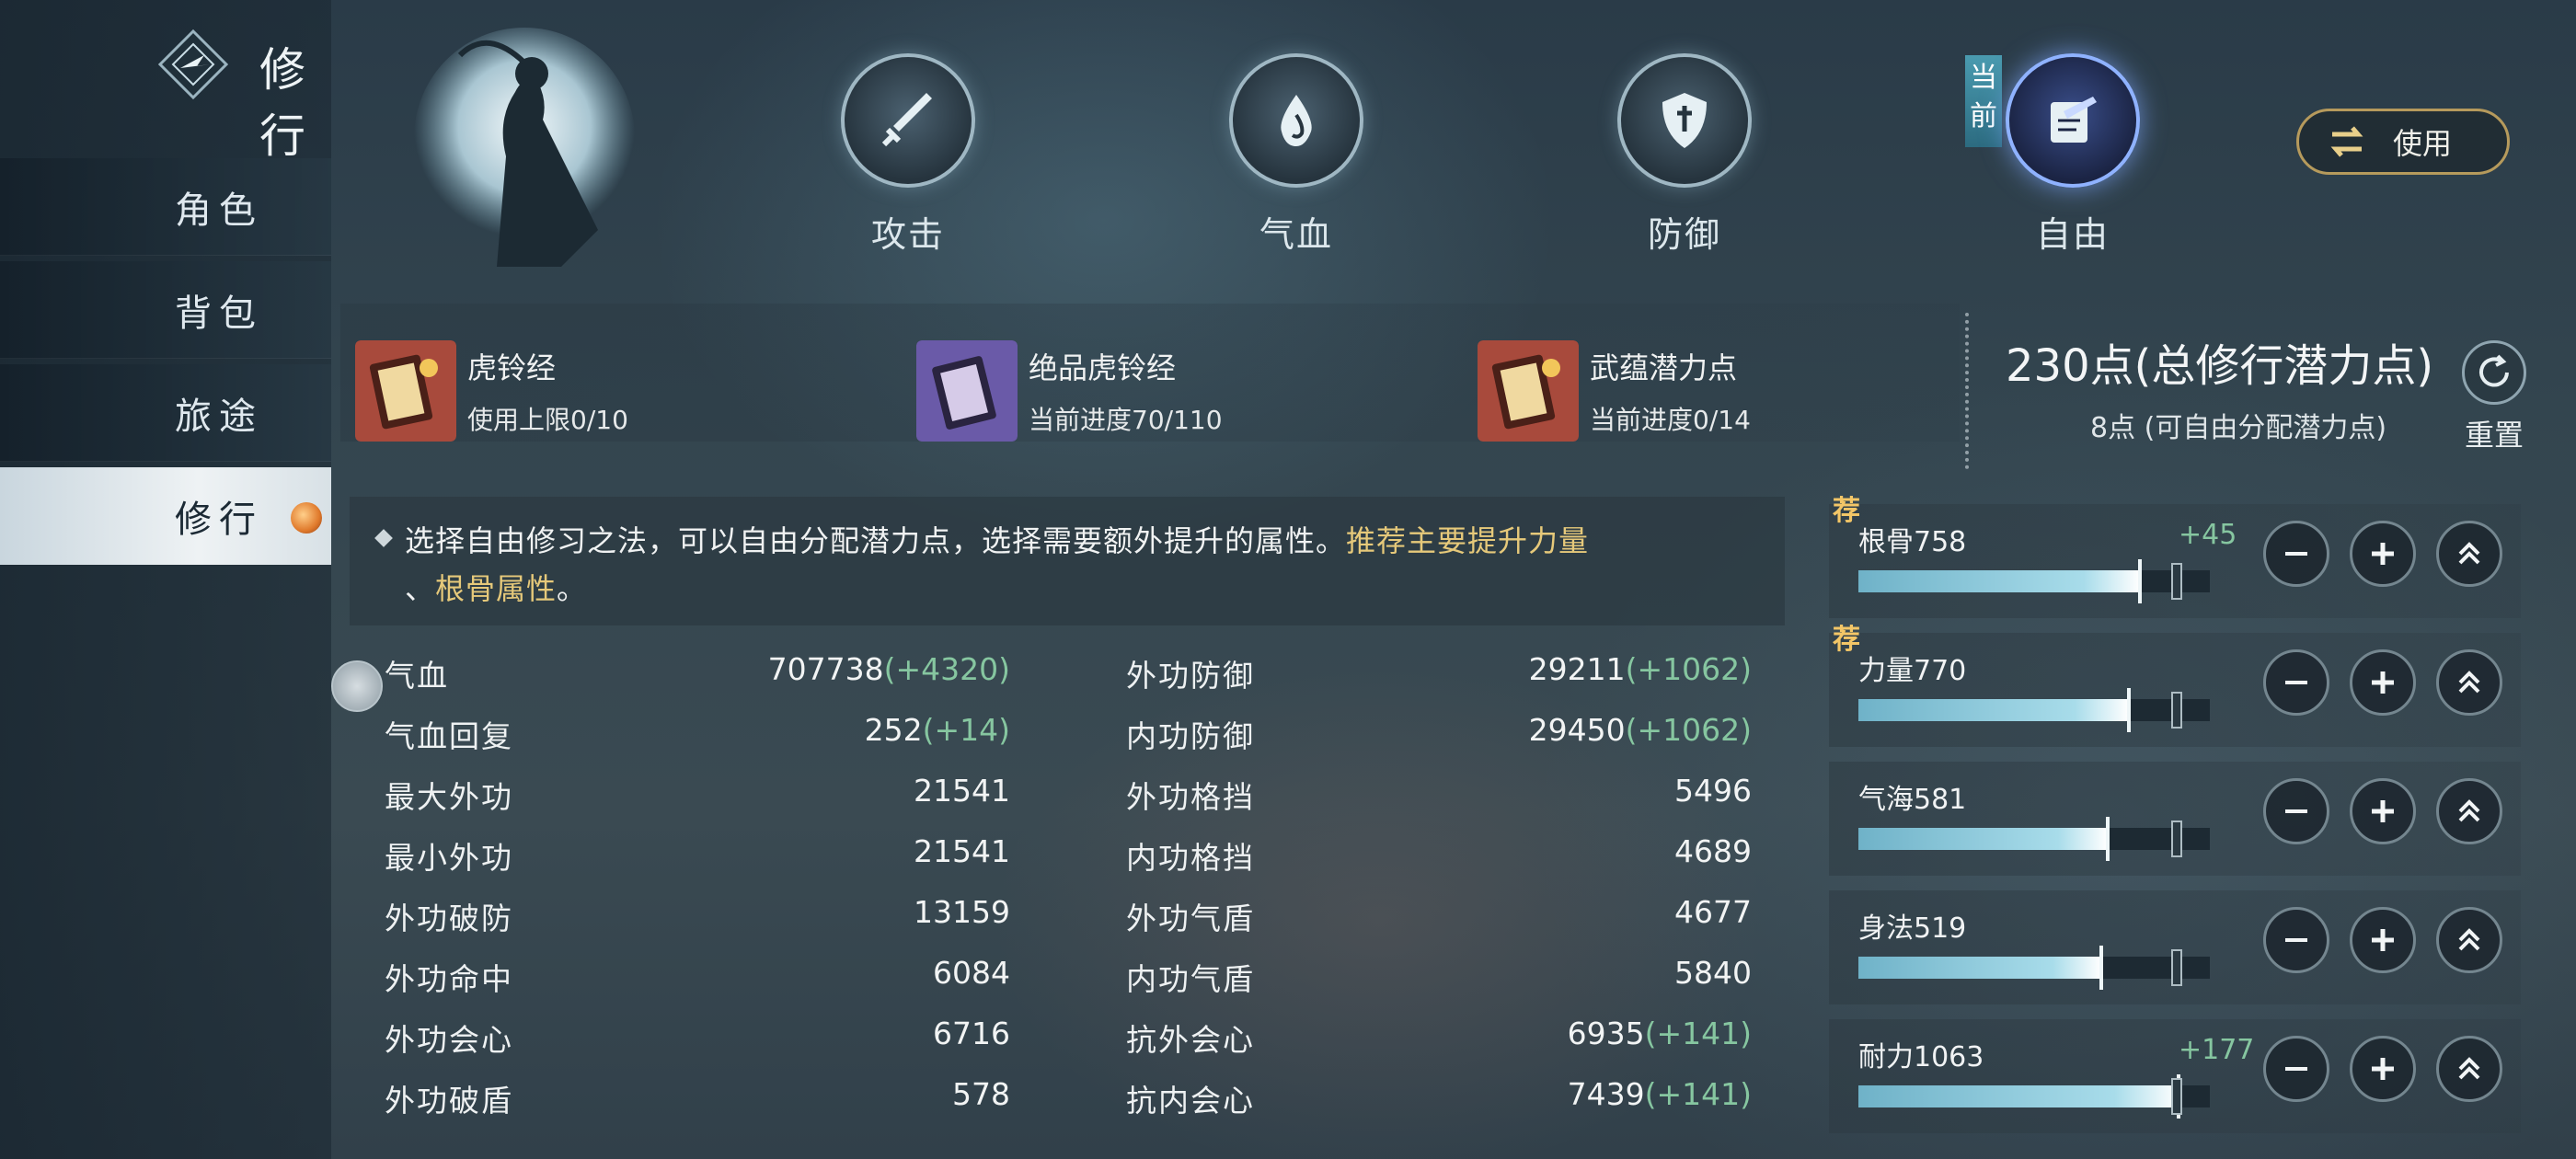 This screenshot has height=1159, width=2576. Describe the element at coordinates (2259, 391) in the screenshot. I see `potential-points-panel: 230点(总修行潜力点) 8点 (可自由分配潜力点) 重置` at that location.